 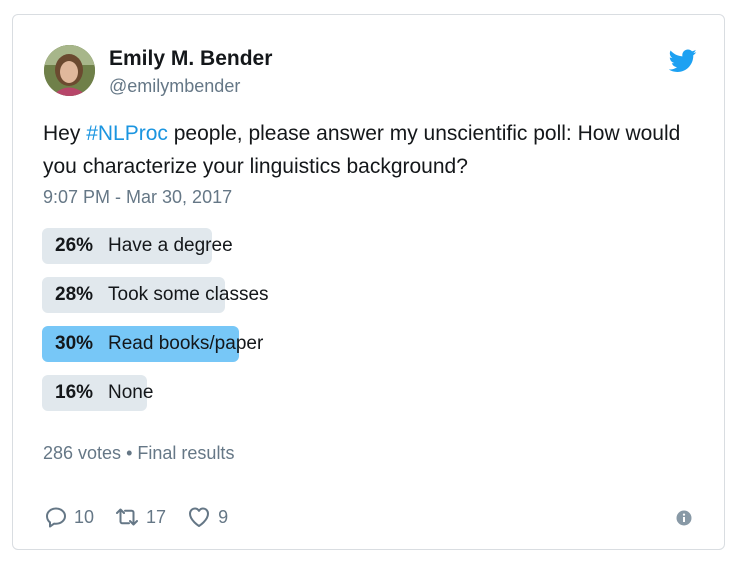 I want to click on heart-icon, so click(x=199, y=517).